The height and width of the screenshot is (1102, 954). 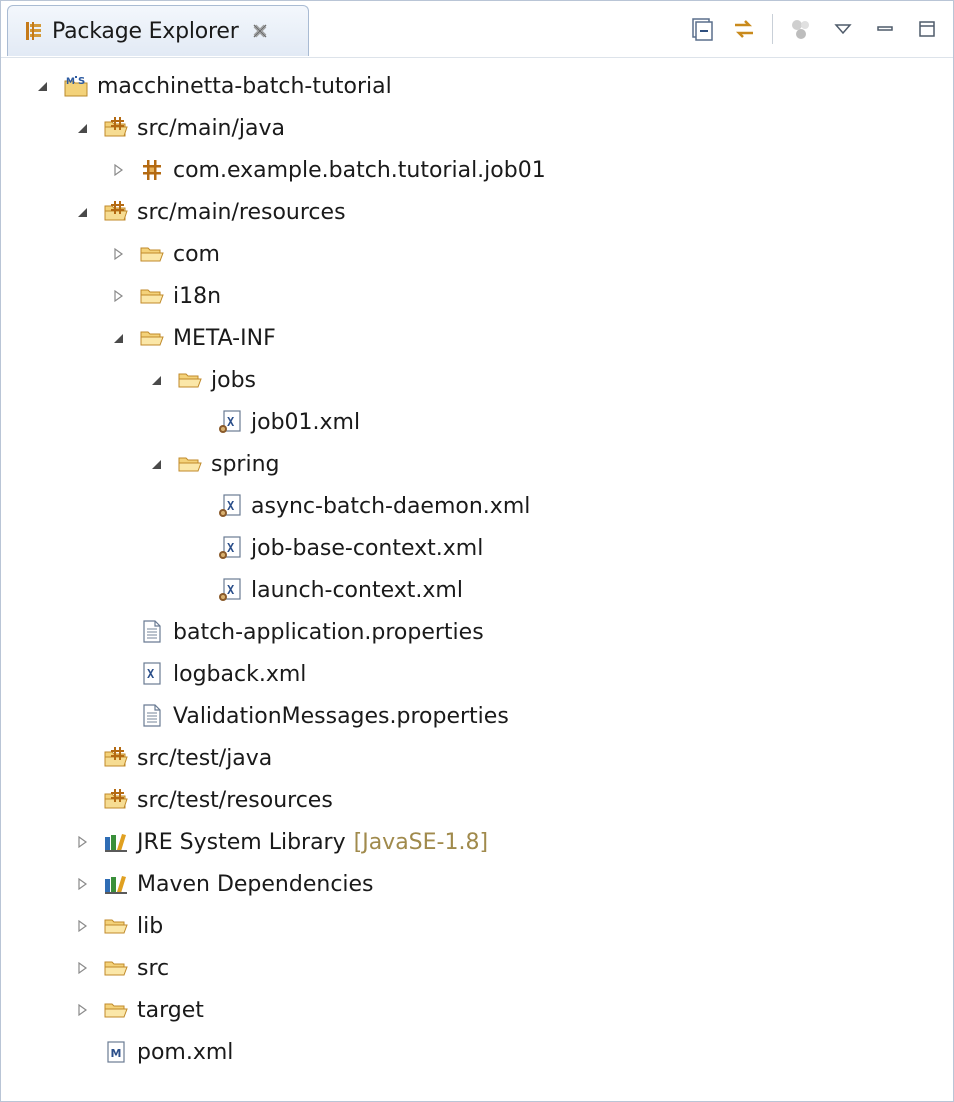 What do you see at coordinates (192, 338) in the screenshot?
I see `tree-item: META-INF` at bounding box center [192, 338].